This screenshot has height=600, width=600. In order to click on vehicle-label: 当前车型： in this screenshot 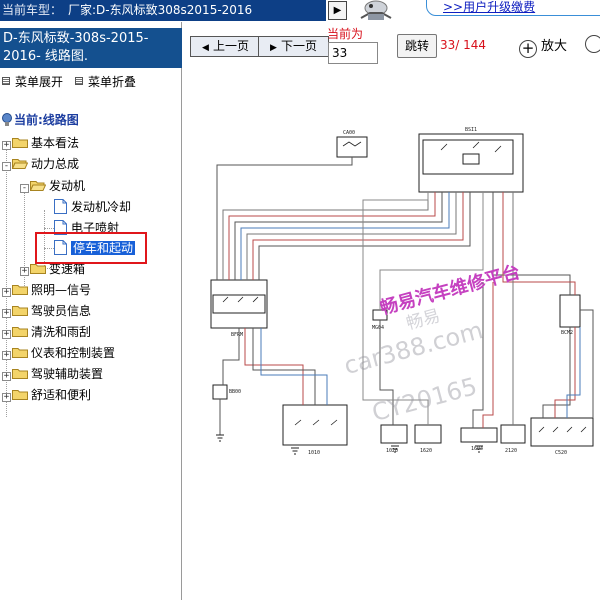, I will do `click(32, 10)`.